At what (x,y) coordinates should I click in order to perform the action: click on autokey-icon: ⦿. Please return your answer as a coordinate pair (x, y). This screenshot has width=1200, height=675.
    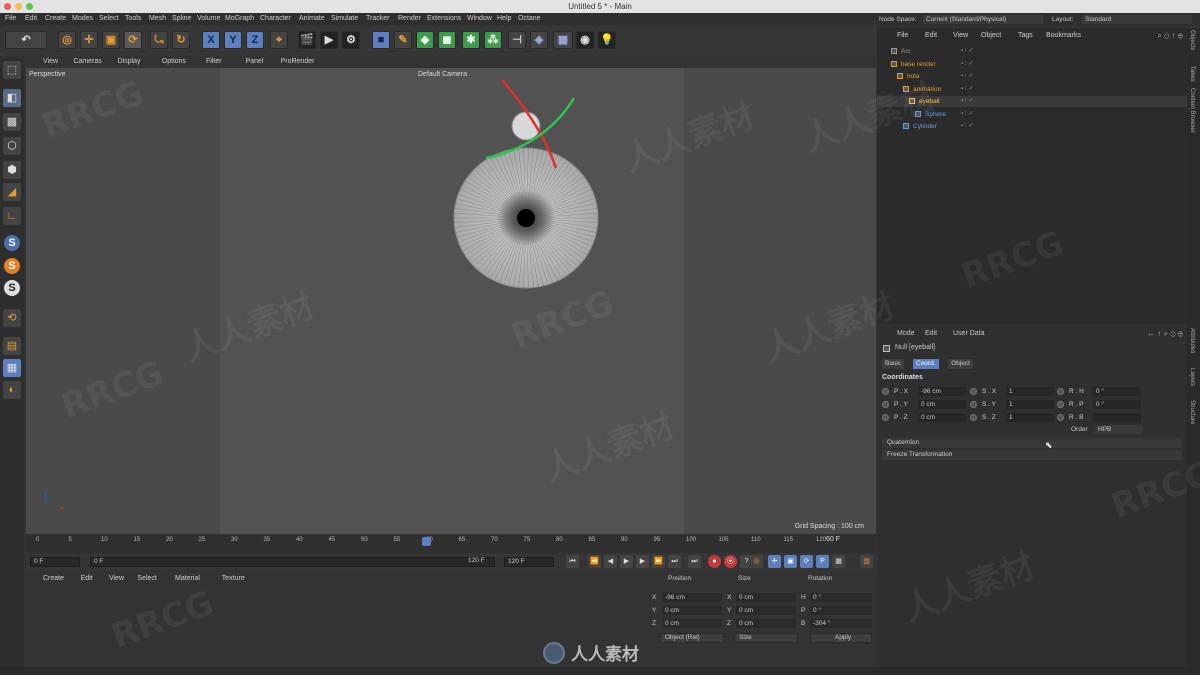
    Looking at the image, I should click on (730, 561).